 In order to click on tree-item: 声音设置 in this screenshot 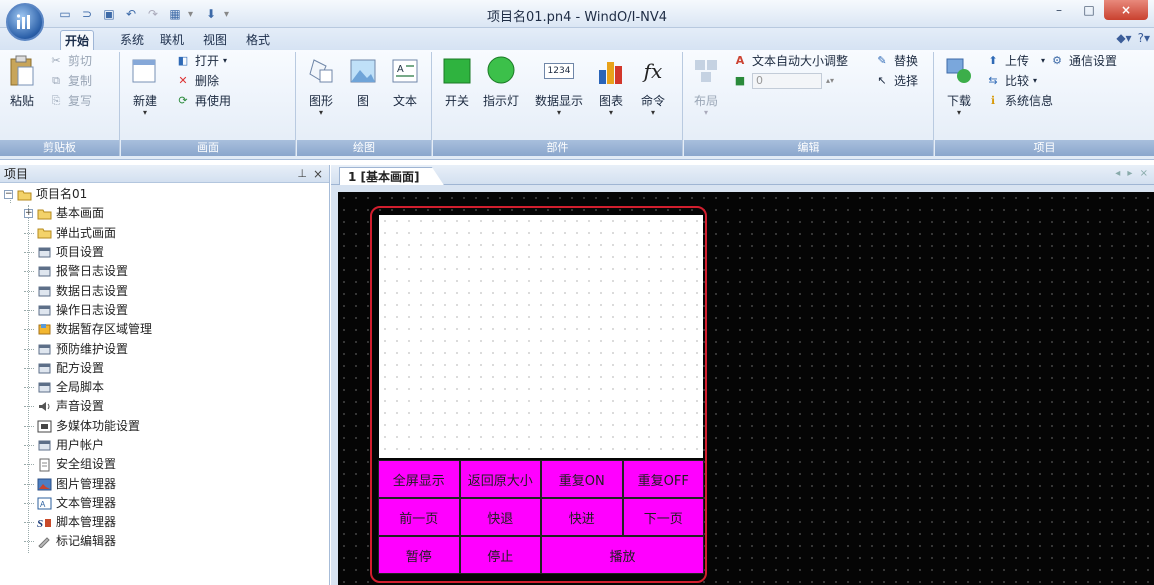, I will do `click(164, 406)`.